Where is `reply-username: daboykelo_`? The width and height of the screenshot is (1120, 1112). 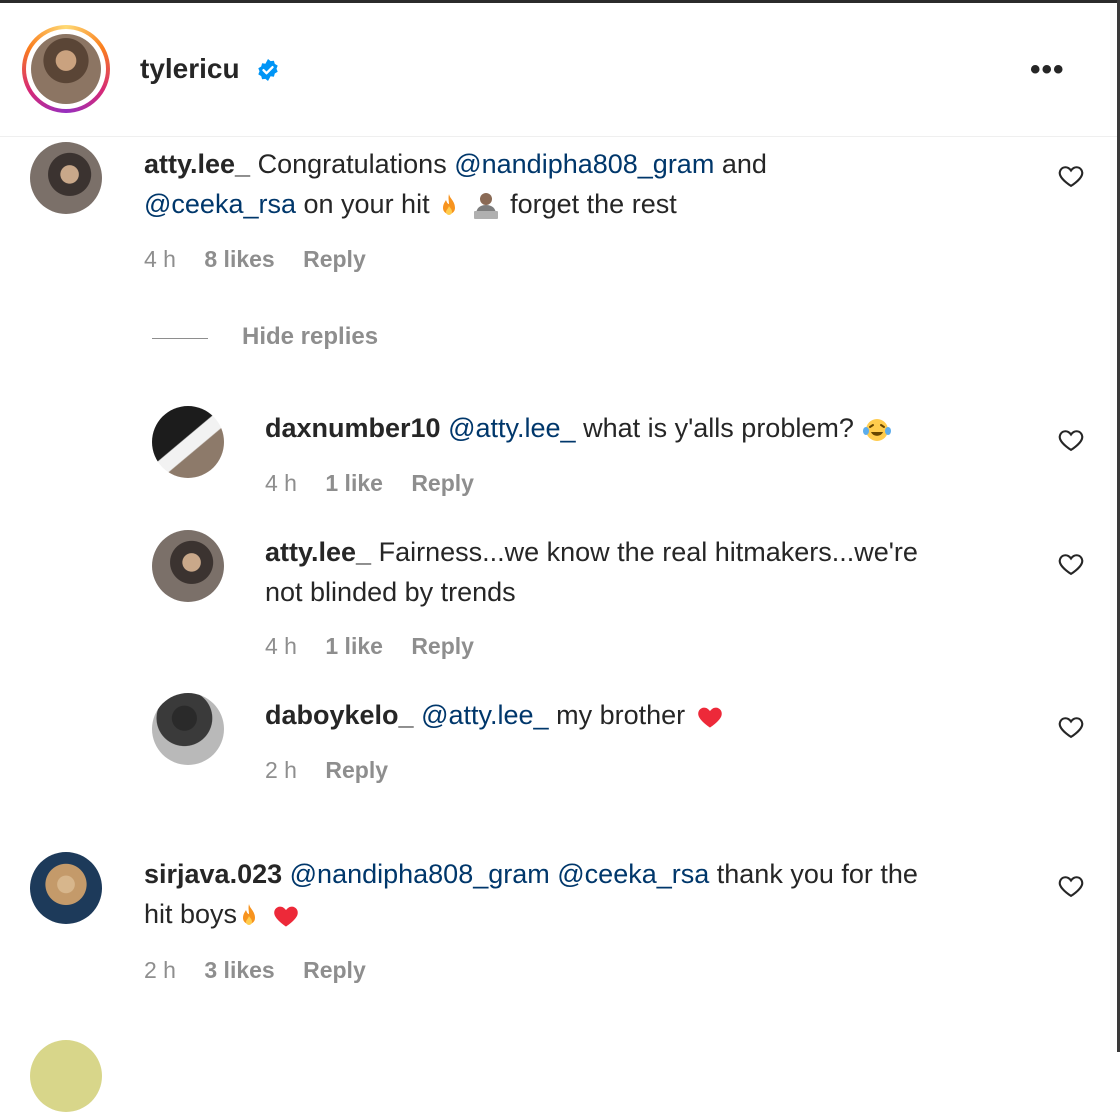
reply-username: daboykelo_ is located at coordinates (339, 715).